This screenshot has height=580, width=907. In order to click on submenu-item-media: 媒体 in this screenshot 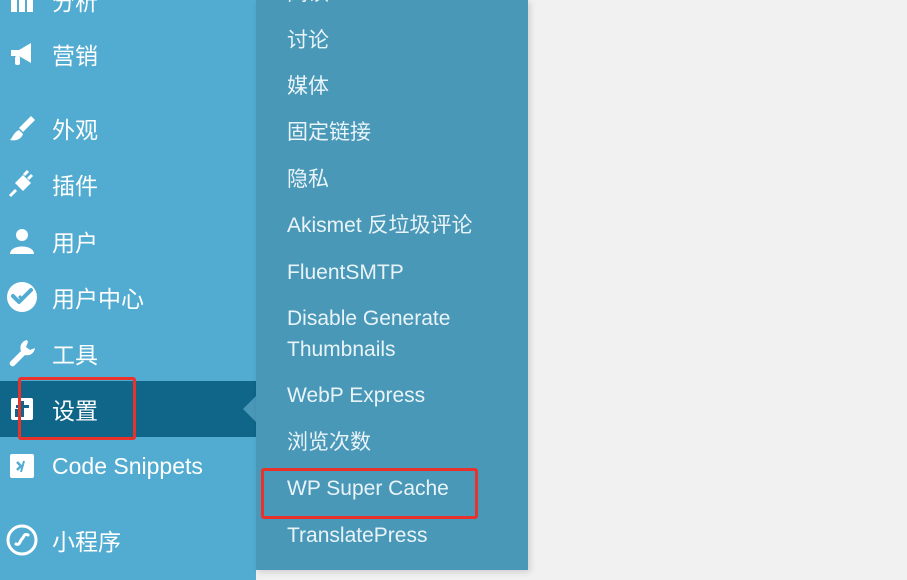, I will do `click(403, 86)`.